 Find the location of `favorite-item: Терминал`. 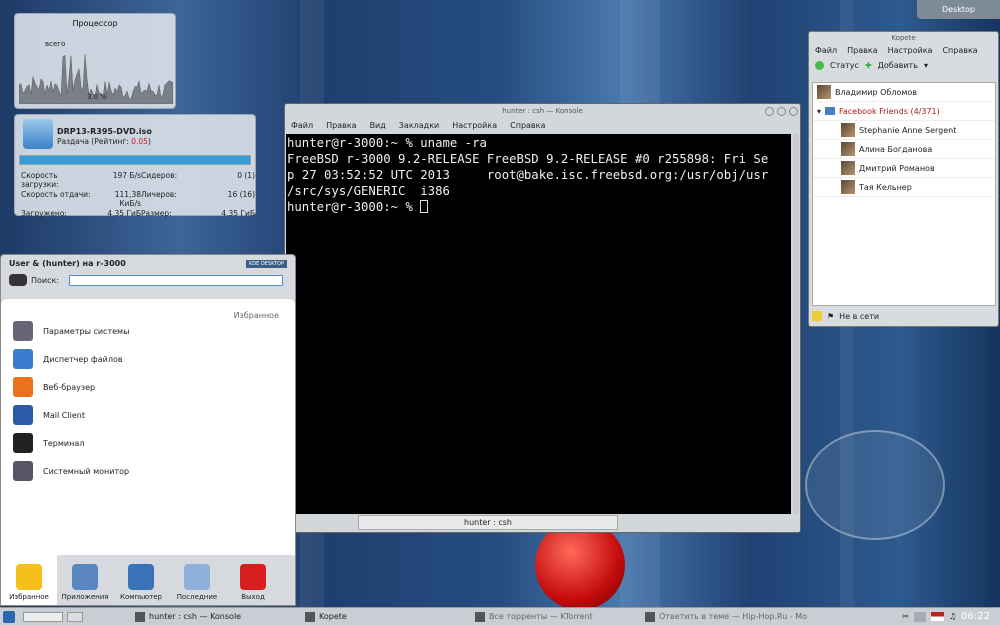

favorite-item: Терминал is located at coordinates (48, 443).